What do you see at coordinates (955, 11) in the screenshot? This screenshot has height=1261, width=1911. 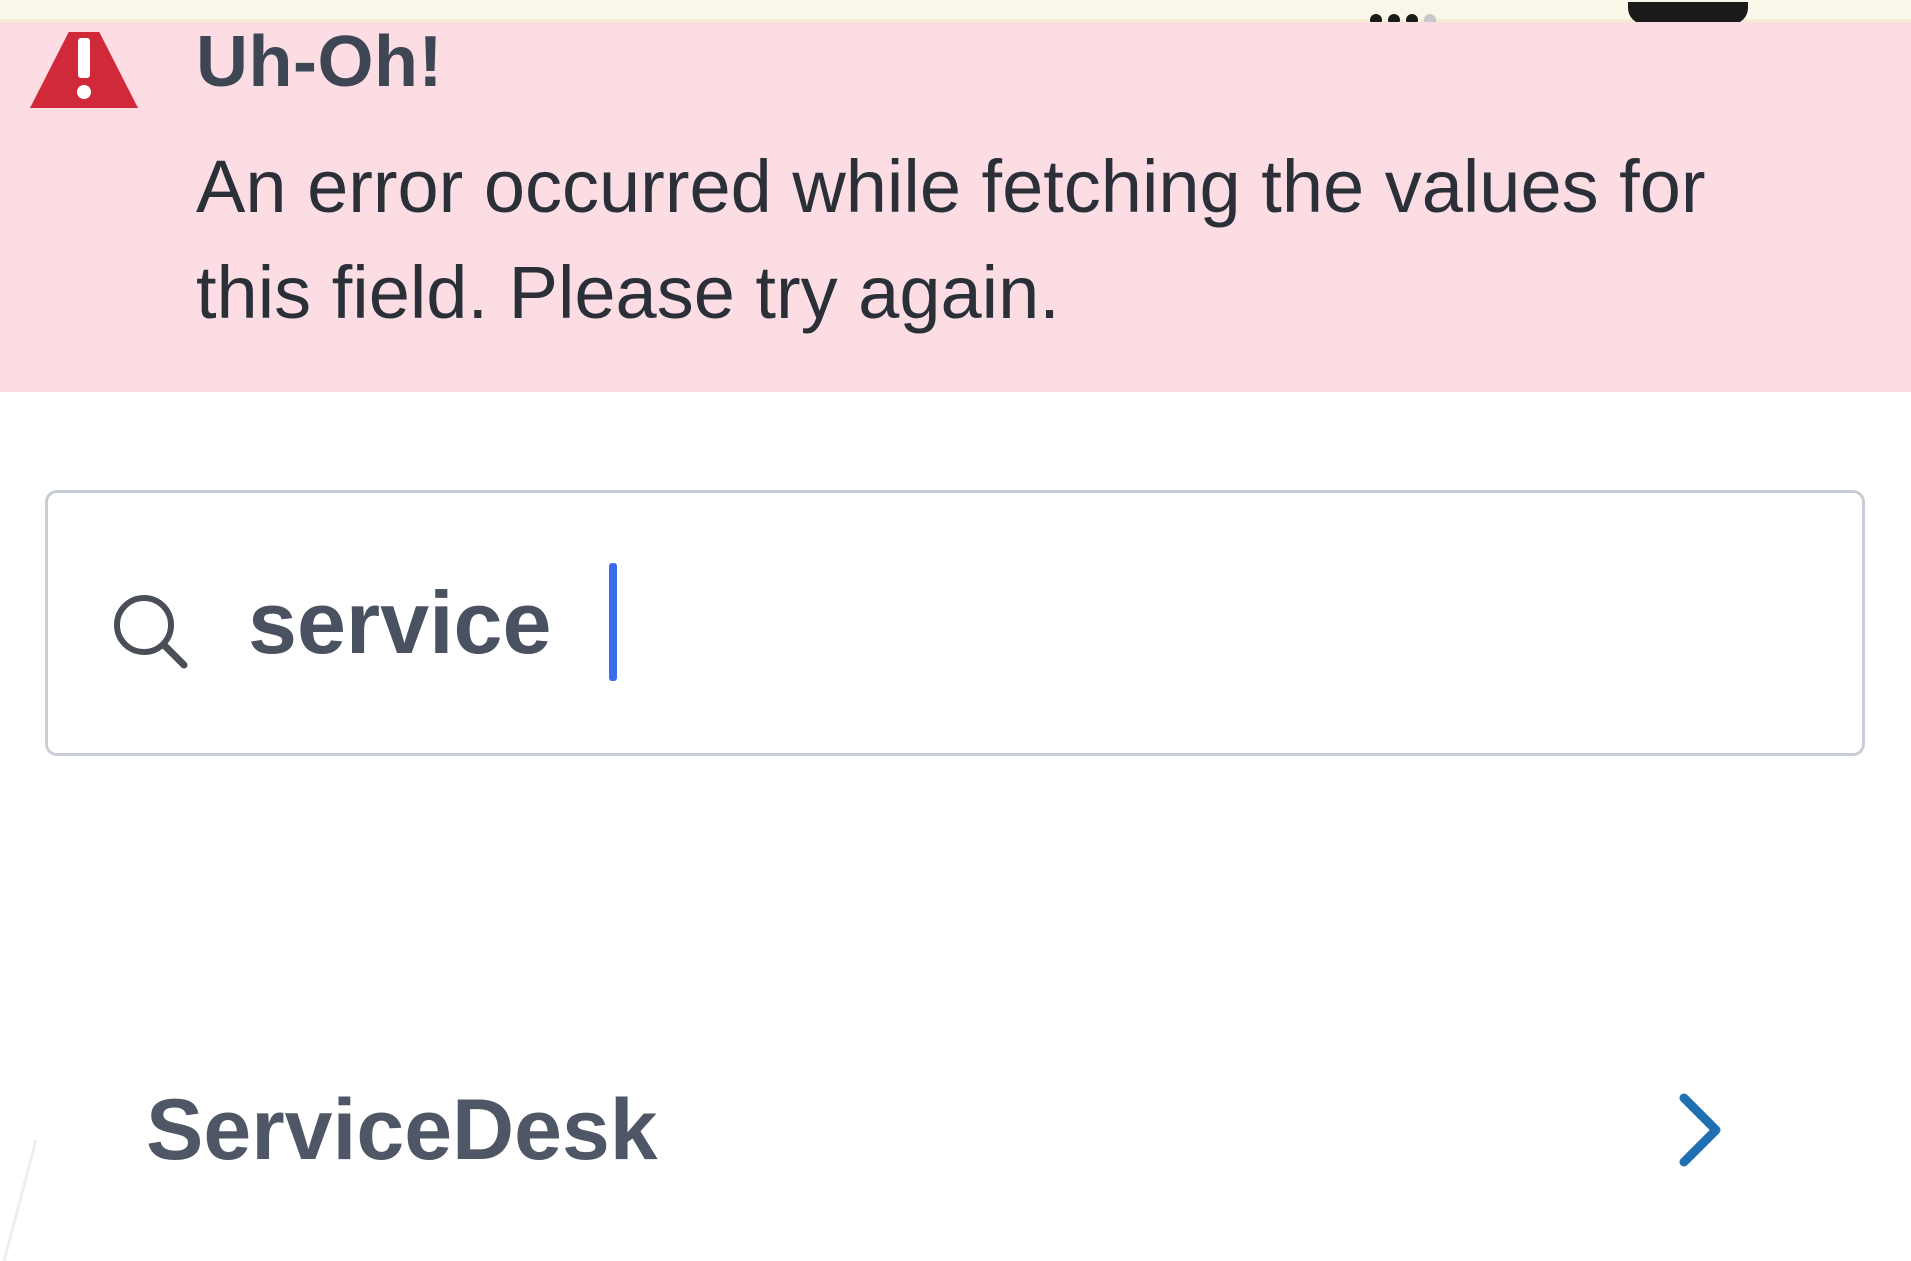 I see `top-strip` at bounding box center [955, 11].